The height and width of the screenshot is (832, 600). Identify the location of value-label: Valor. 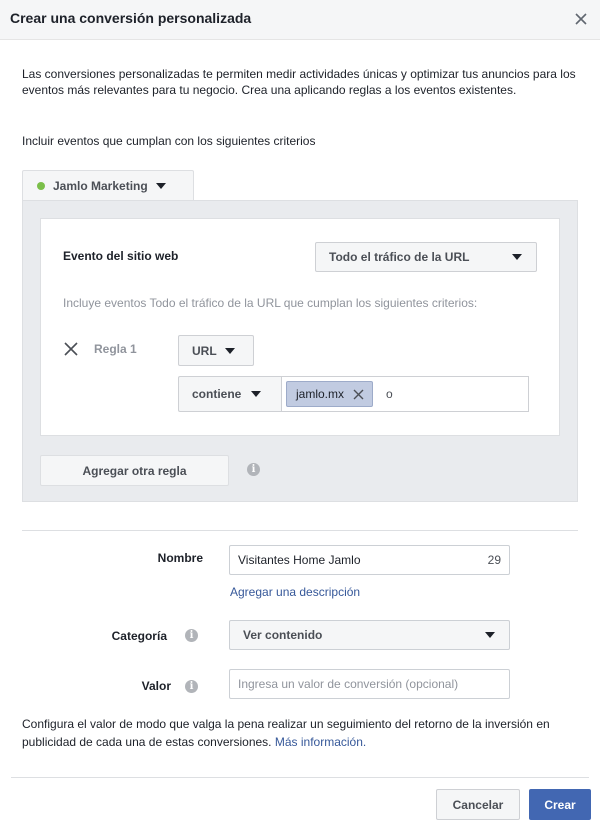
(156, 686).